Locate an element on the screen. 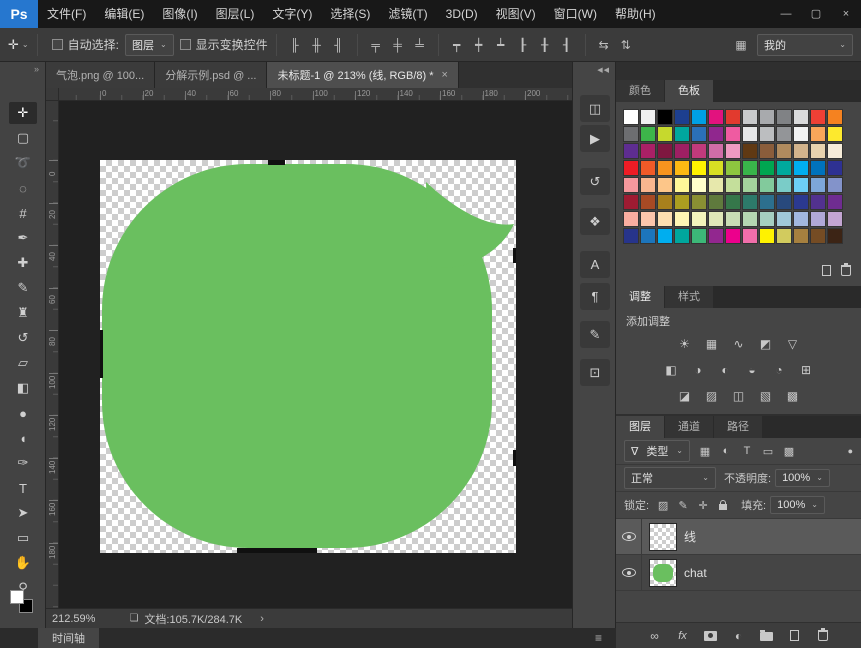 The image size is (861, 648). workspace-select: 我的 ⌄ is located at coordinates (805, 44).